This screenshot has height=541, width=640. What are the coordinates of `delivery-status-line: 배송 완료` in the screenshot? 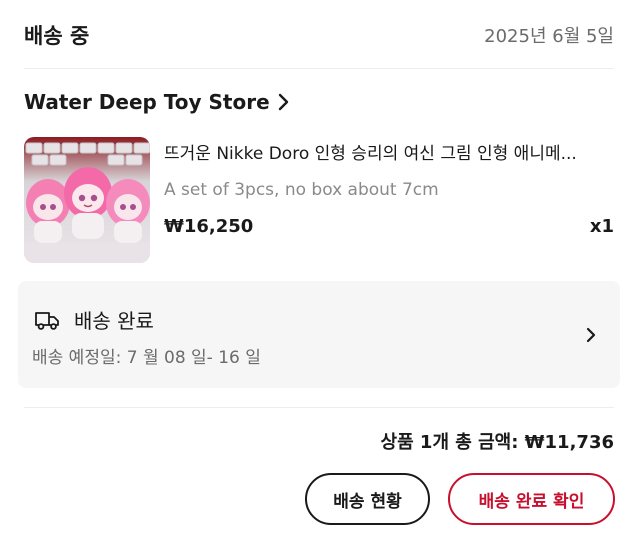 It's located at (94, 319).